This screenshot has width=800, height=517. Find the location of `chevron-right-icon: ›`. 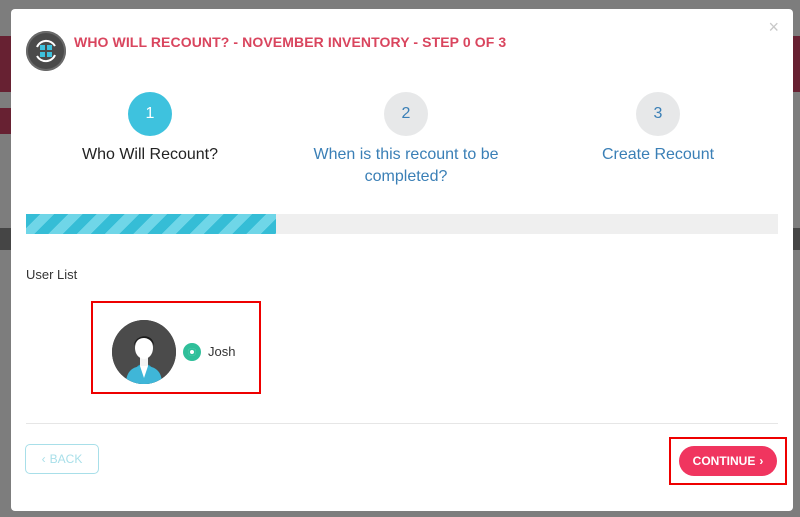

chevron-right-icon: › is located at coordinates (761, 461).